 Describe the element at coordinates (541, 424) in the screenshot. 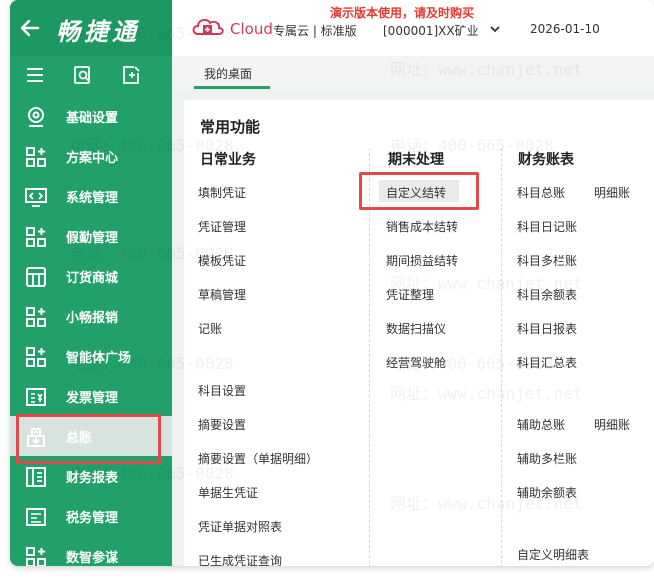

I see `link-auxiliary-general-ledger: 辅助总账` at that location.